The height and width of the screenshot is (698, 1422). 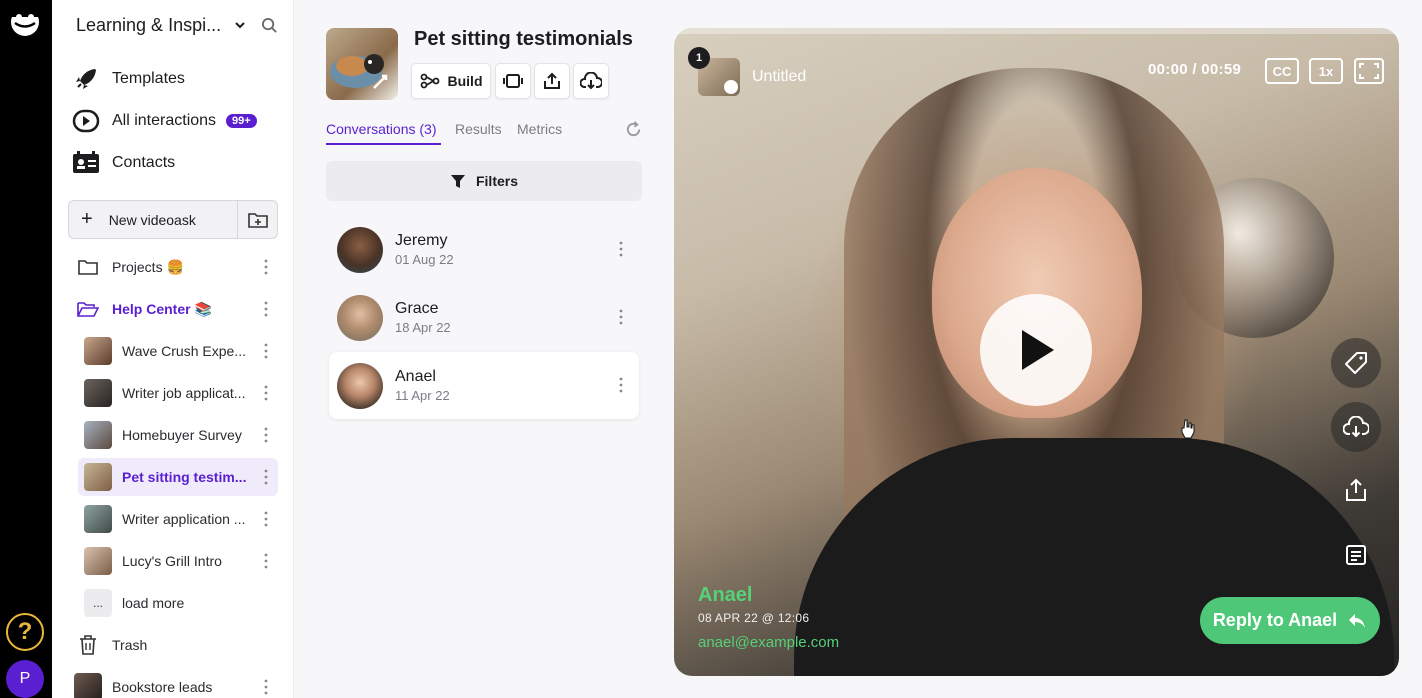 I want to click on captions-button: CC, so click(x=1282, y=71).